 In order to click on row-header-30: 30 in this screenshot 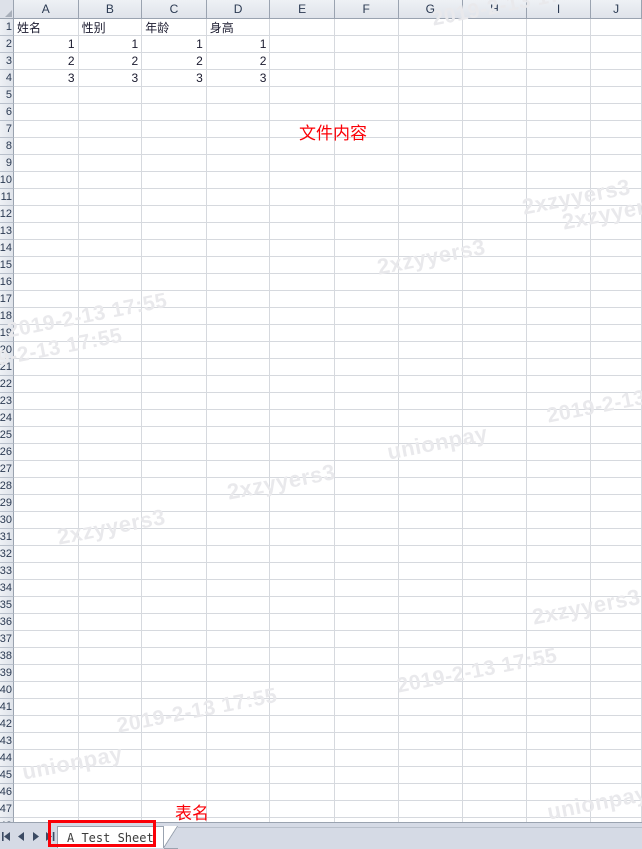, I will do `click(7, 520)`.